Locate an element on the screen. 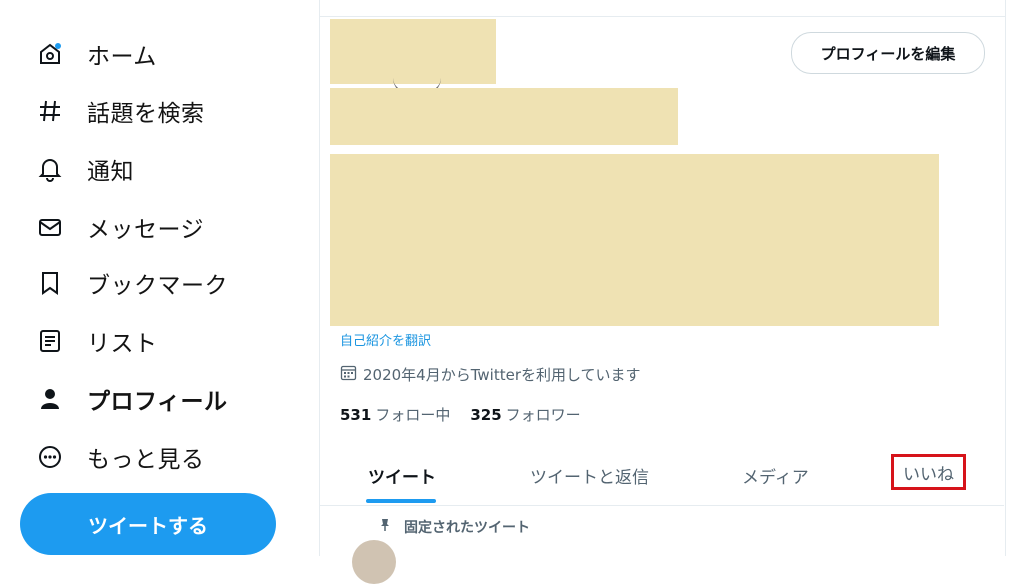 The width and height of the screenshot is (1024, 584). nav-item-profile: プロフィール is located at coordinates (150, 399).